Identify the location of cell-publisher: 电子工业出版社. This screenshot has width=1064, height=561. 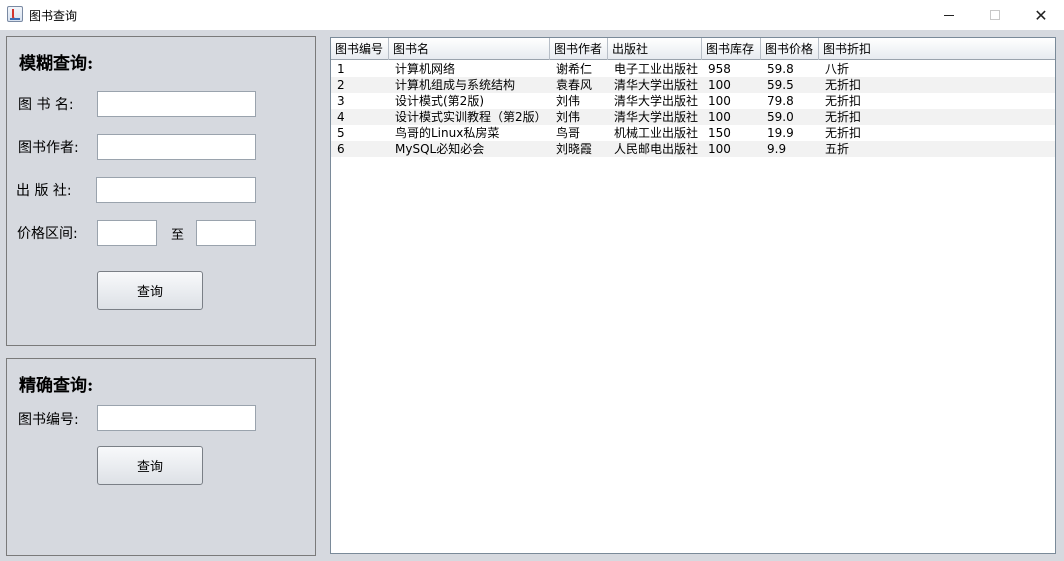
(656, 69).